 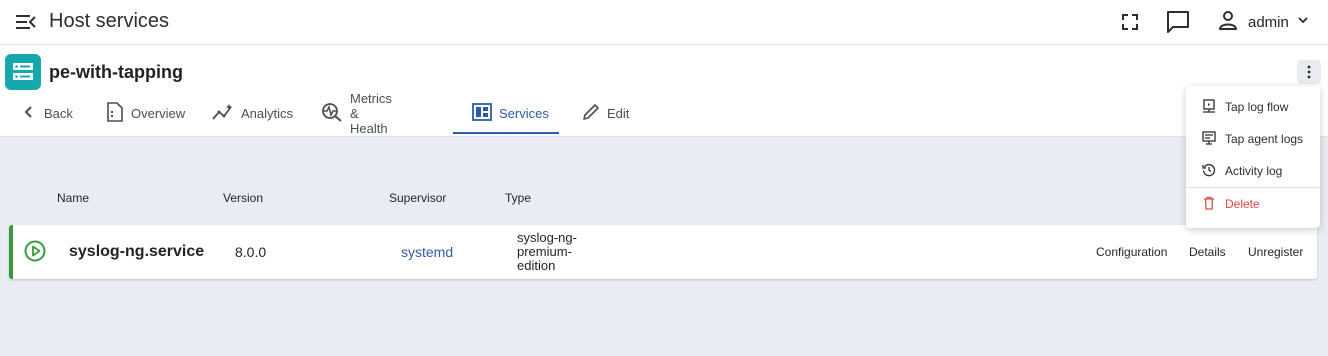 I want to click on history-icon, so click(x=1213, y=171).